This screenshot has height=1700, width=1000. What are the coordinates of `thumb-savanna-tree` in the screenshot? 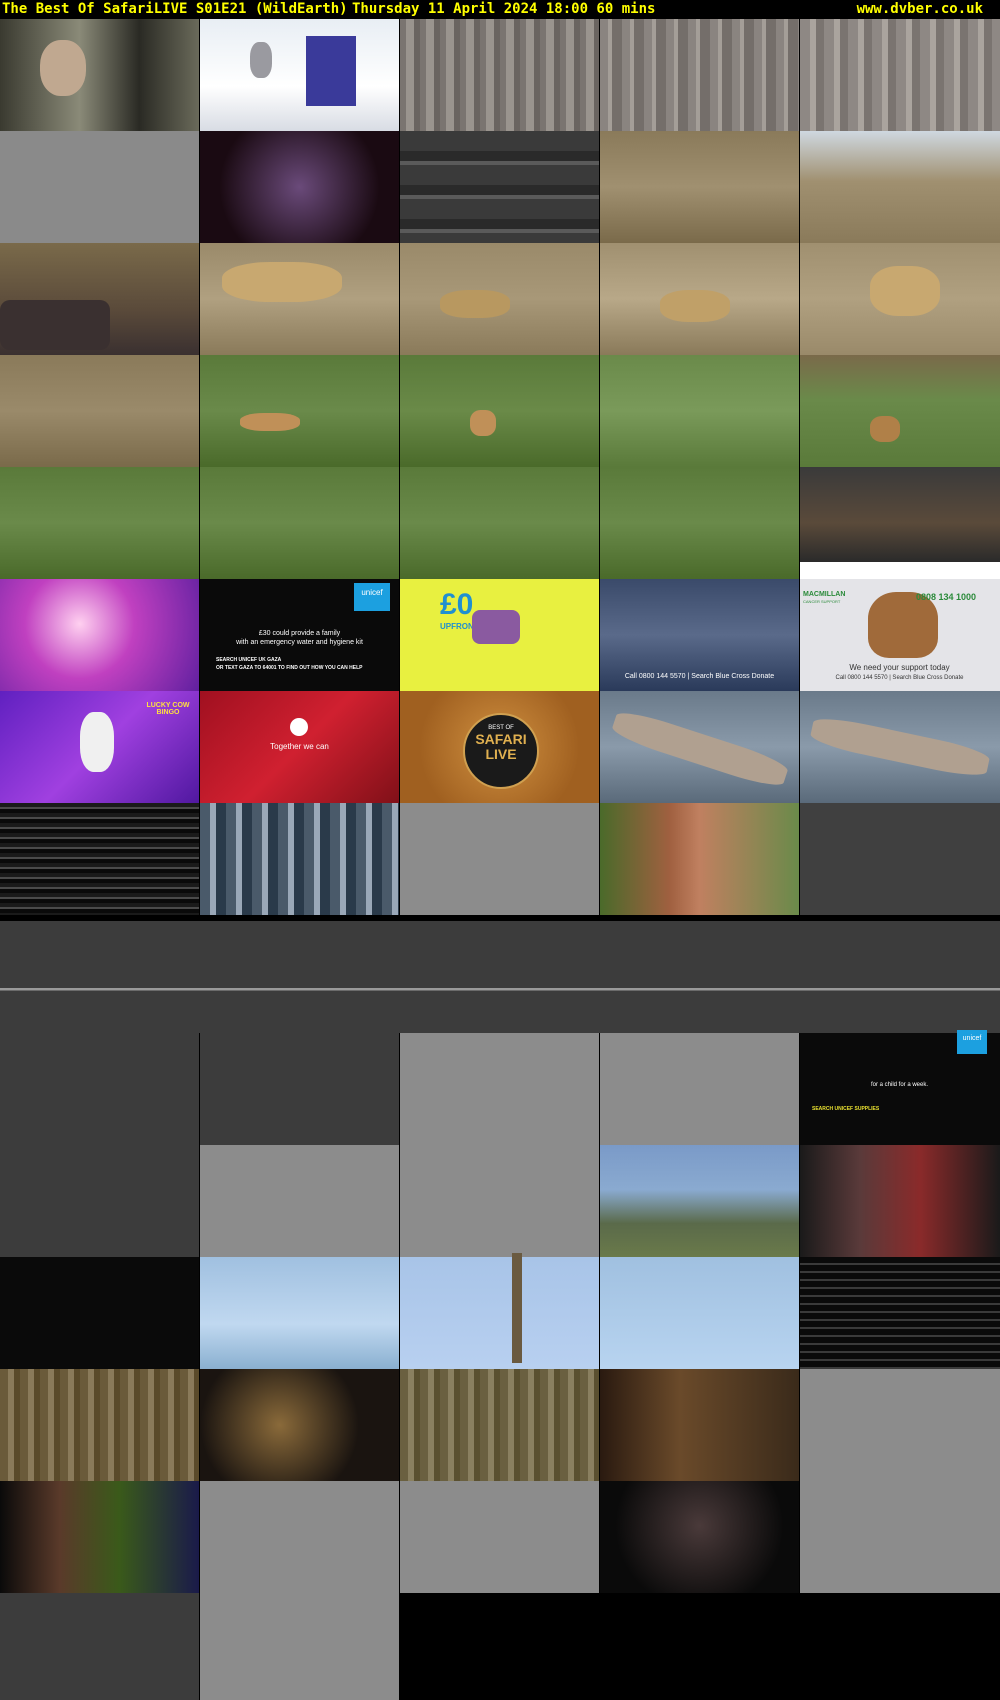 It's located at (900, 187).